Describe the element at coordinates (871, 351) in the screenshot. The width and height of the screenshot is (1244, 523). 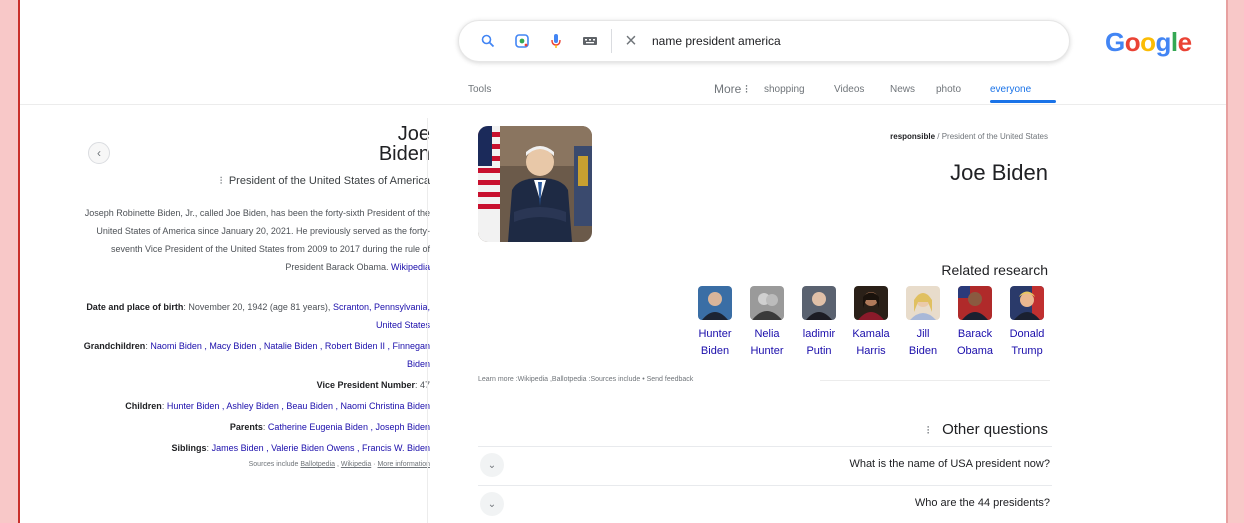
I see `related-name-line2: Harris` at that location.